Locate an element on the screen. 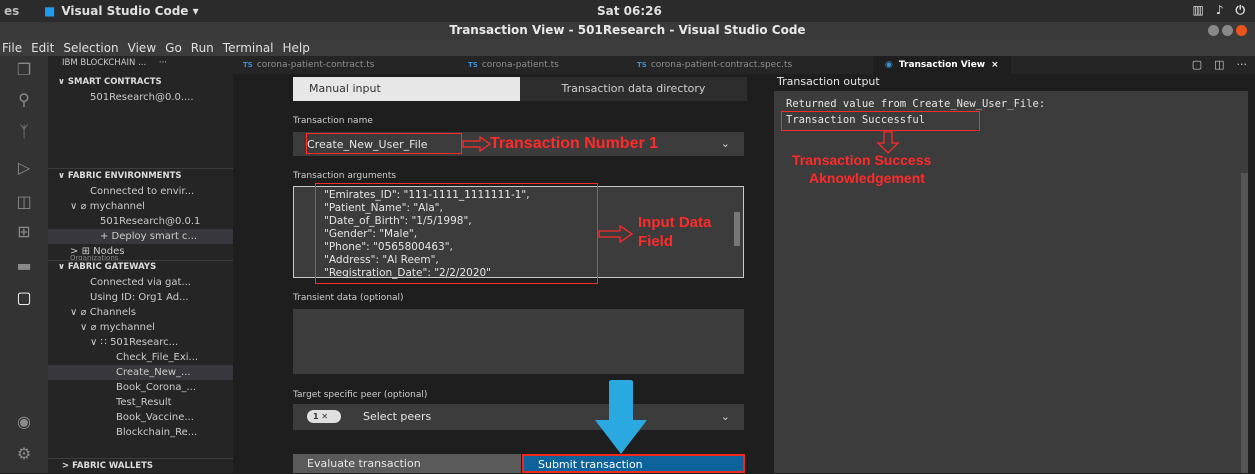  source-control-icon: ᛉ is located at coordinates (24, 132).